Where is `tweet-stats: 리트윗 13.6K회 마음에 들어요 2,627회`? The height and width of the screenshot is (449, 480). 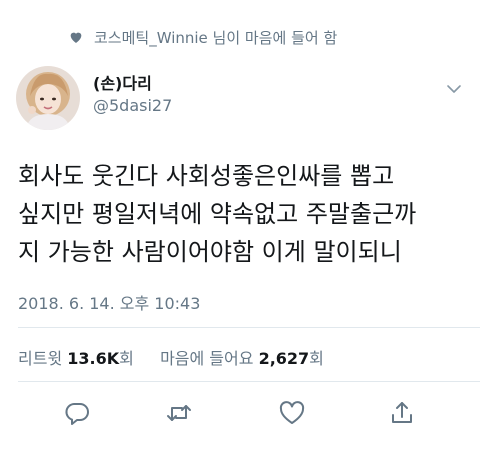
tweet-stats: 리트윗 13.6K회 마음에 들어요 2,627회 is located at coordinates (171, 357).